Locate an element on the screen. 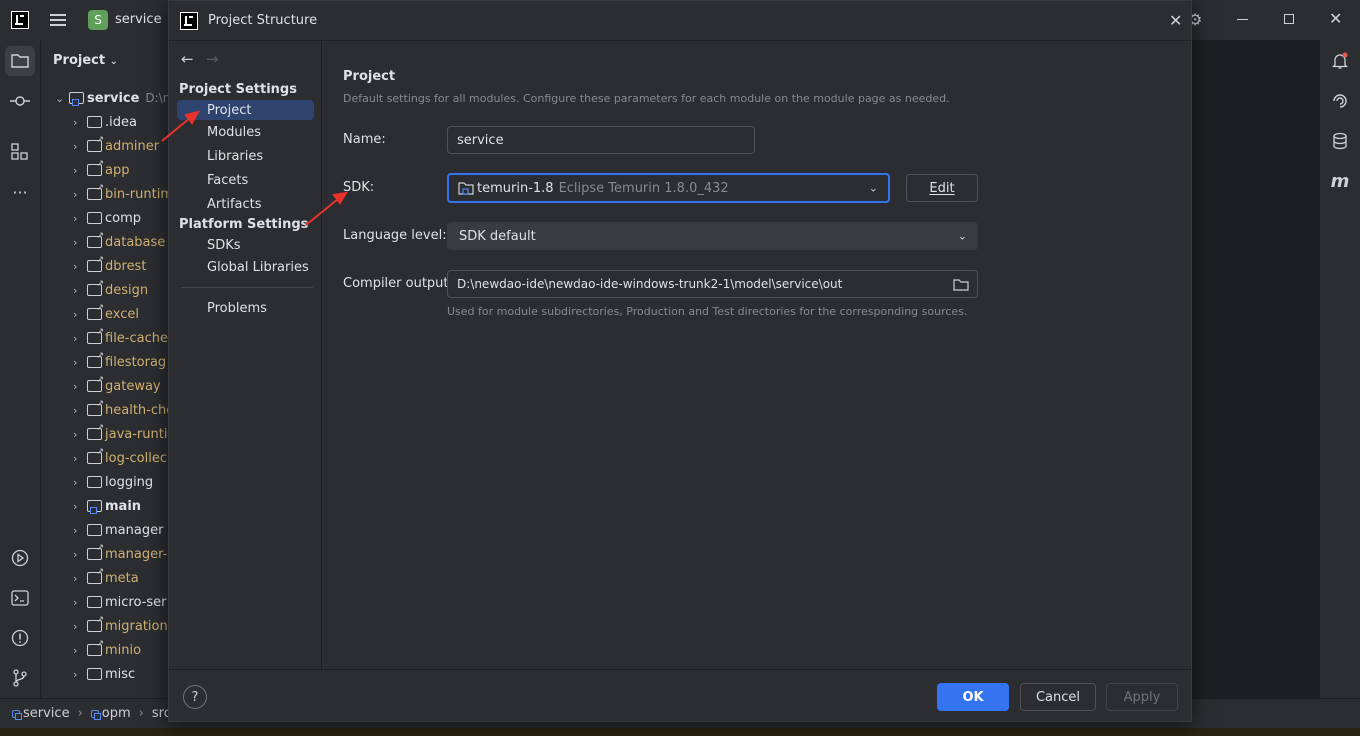  terminal-tool-button is located at coordinates (20, 598).